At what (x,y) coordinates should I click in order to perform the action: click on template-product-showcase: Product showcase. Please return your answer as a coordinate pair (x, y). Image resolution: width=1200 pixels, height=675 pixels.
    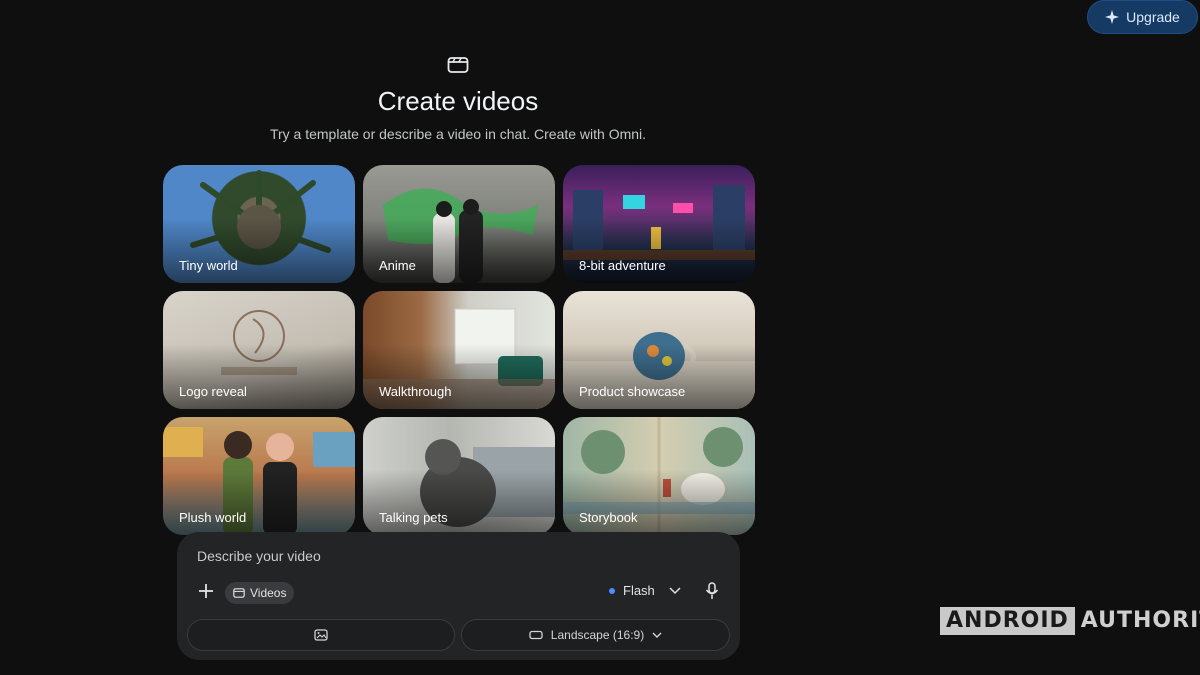
    Looking at the image, I should click on (659, 350).